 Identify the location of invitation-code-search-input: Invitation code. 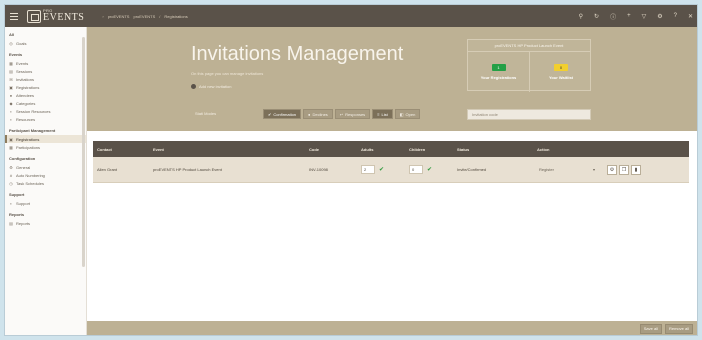
(529, 114).